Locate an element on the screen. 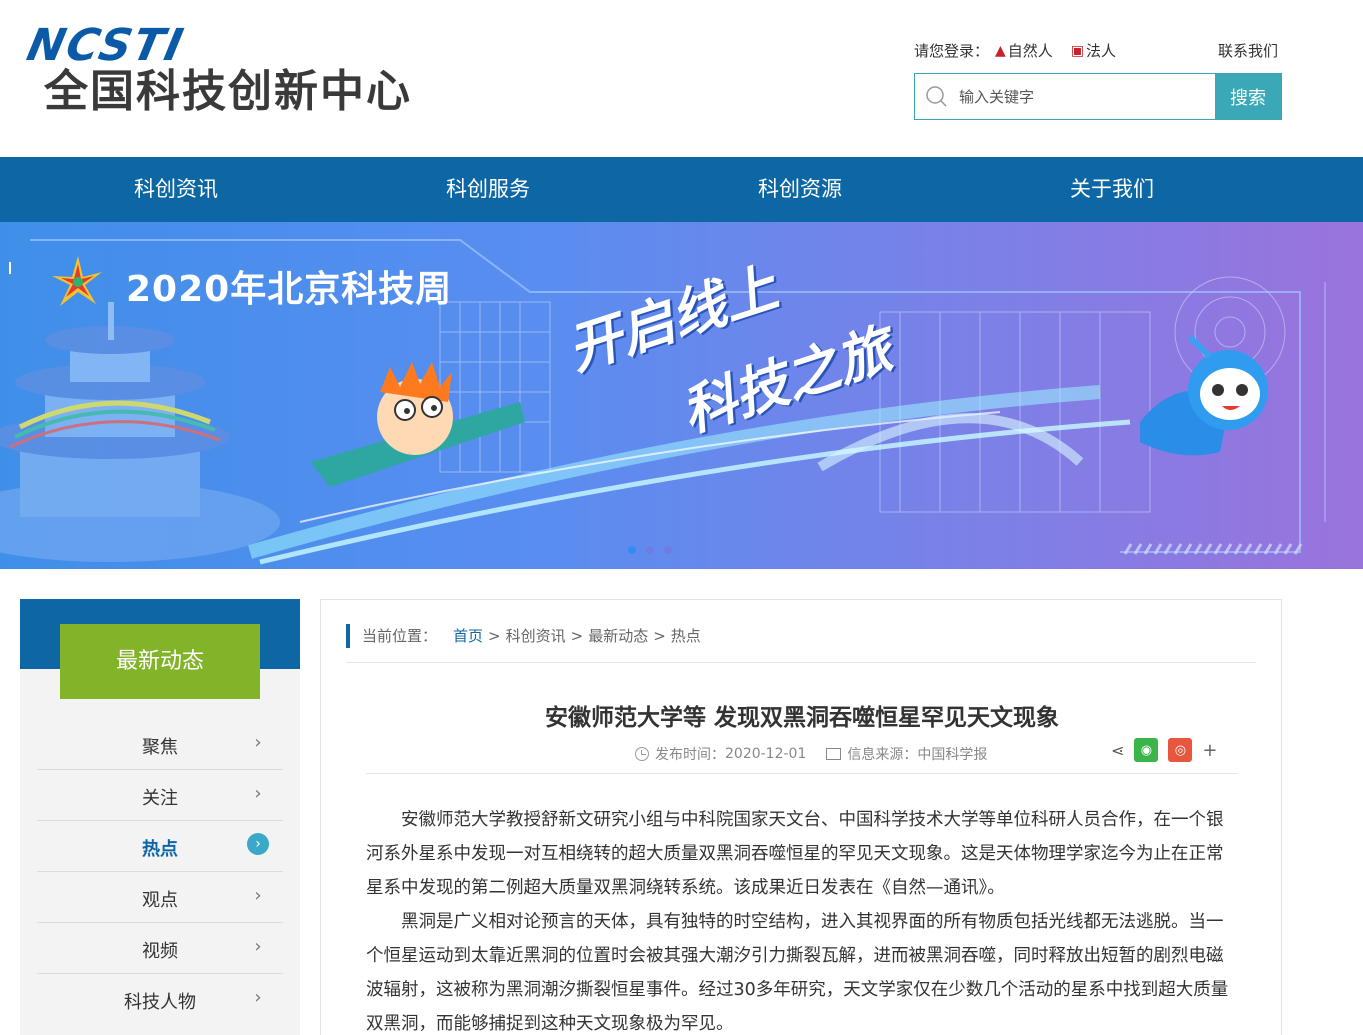 This screenshot has height=1035, width=1363. sidebar-item-hotspot: 热点 › is located at coordinates (160, 846).